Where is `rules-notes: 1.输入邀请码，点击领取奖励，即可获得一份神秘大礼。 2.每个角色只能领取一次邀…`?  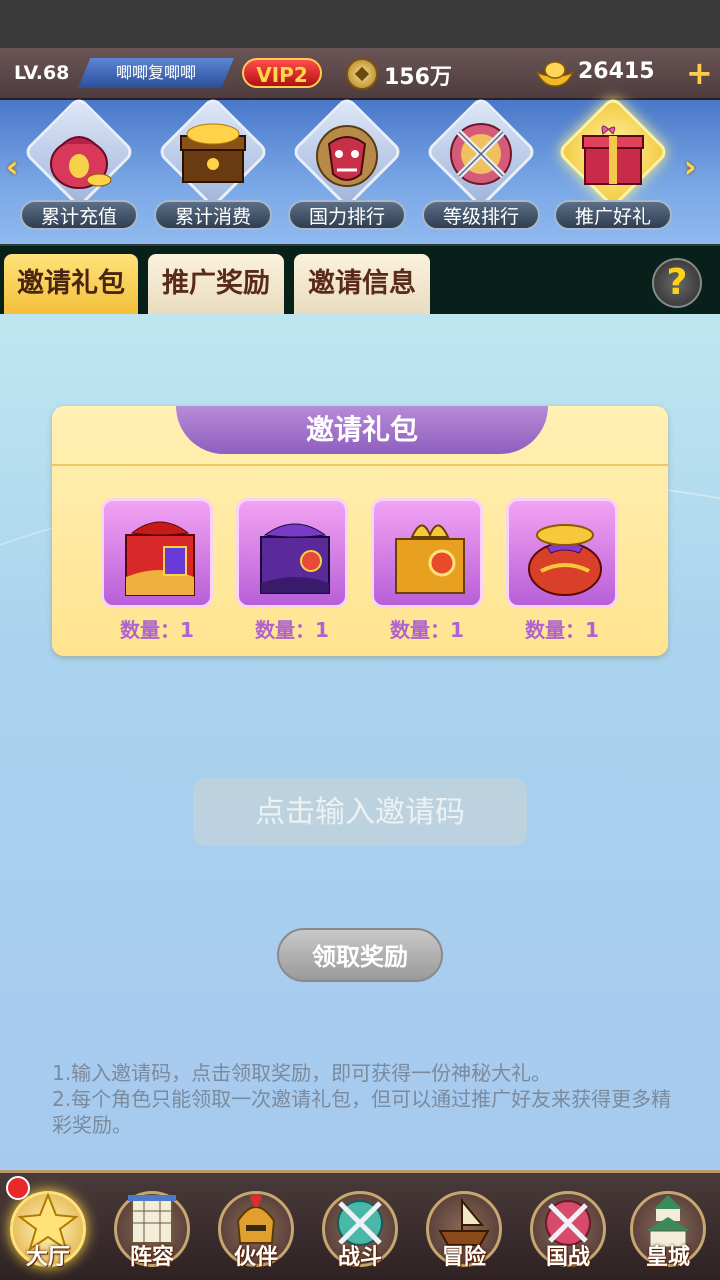
rules-notes: 1.输入邀请码，点击领取奖励，即可获得一份神秘大礼。 2.每个角色只能领取一次邀… is located at coordinates (362, 1099).